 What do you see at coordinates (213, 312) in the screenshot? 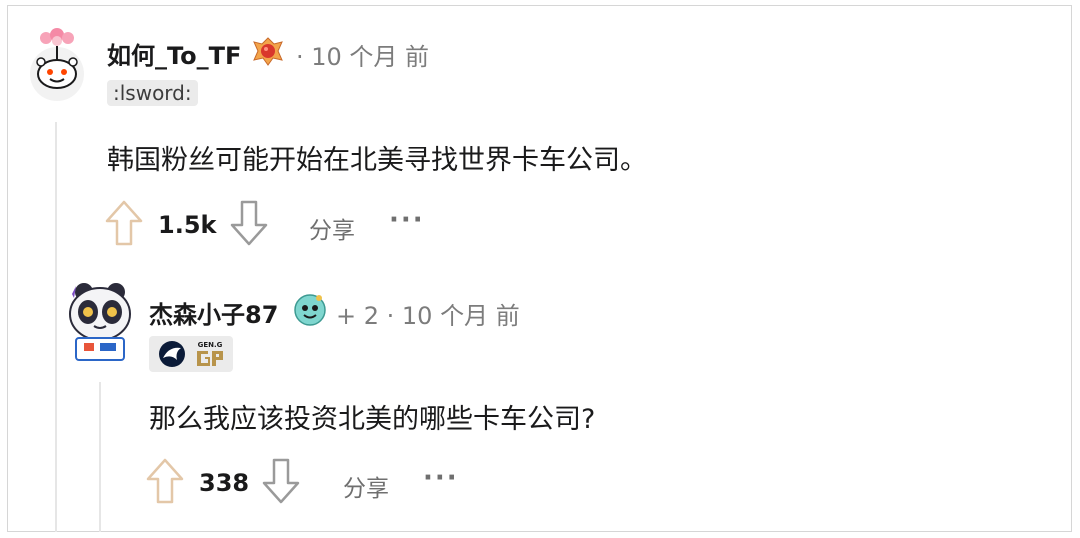
I see `comment-author: 杰森小子87` at bounding box center [213, 312].